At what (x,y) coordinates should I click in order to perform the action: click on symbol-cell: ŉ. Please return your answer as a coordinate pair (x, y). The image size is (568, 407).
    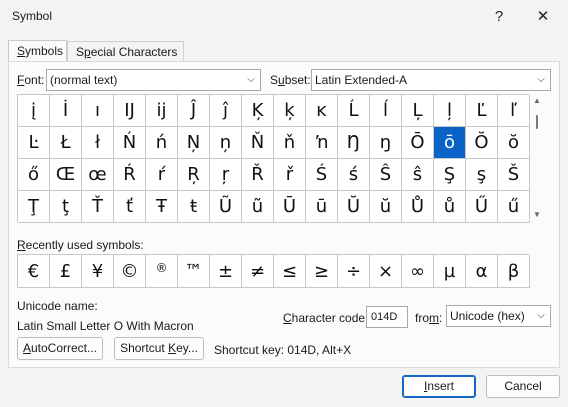
    Looking at the image, I should click on (322, 143).